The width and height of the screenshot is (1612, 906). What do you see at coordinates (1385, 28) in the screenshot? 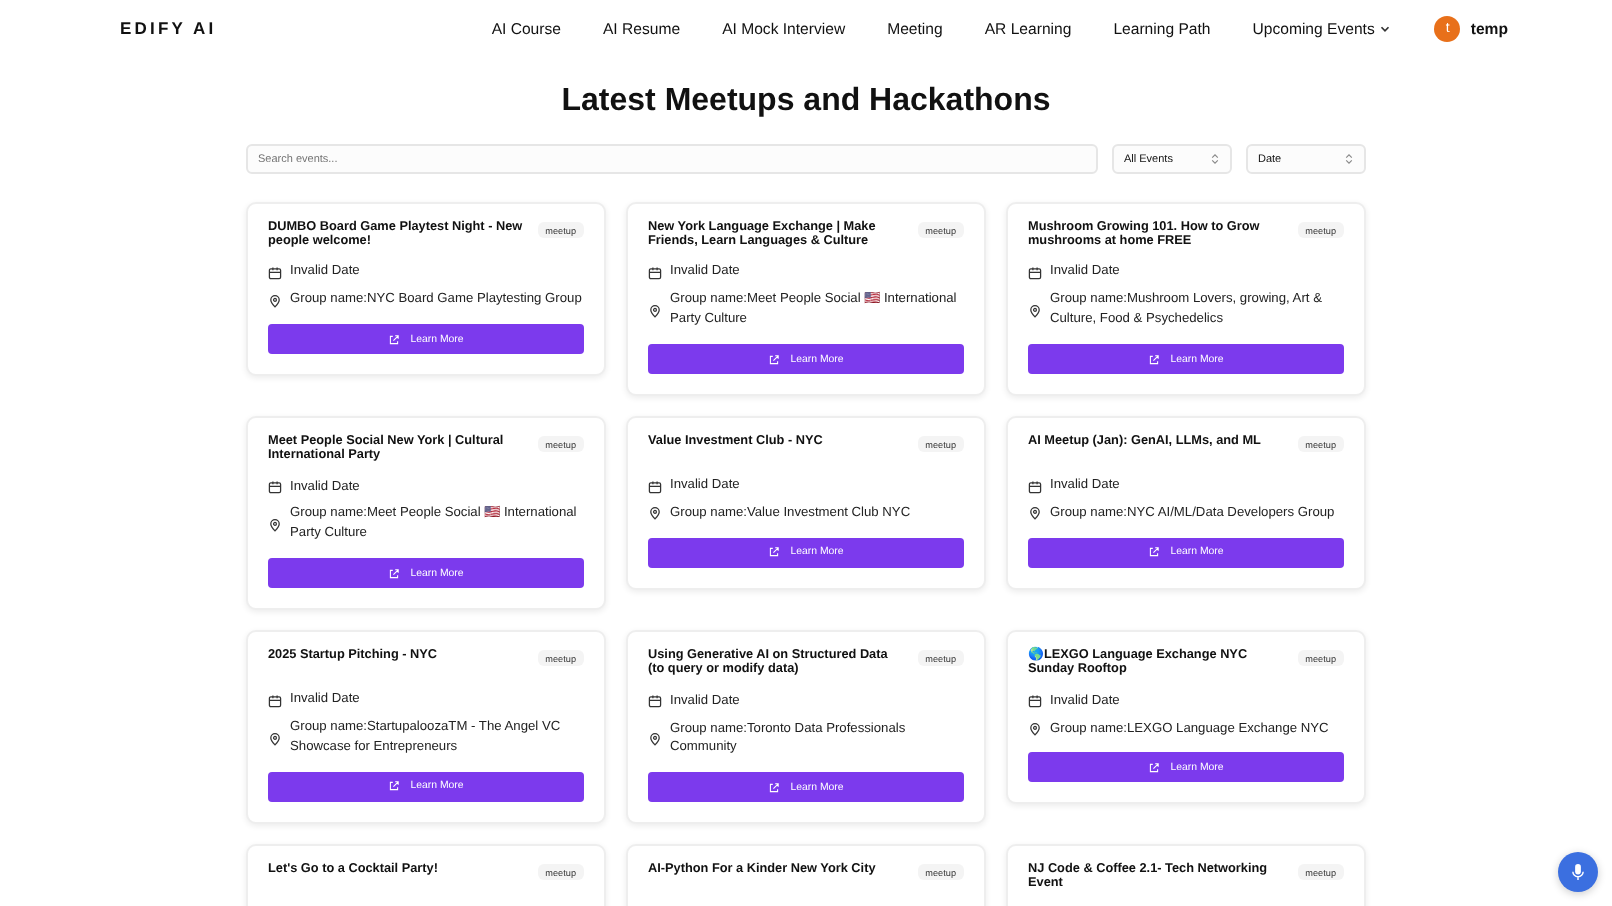
I see `chevron-down-icon` at bounding box center [1385, 28].